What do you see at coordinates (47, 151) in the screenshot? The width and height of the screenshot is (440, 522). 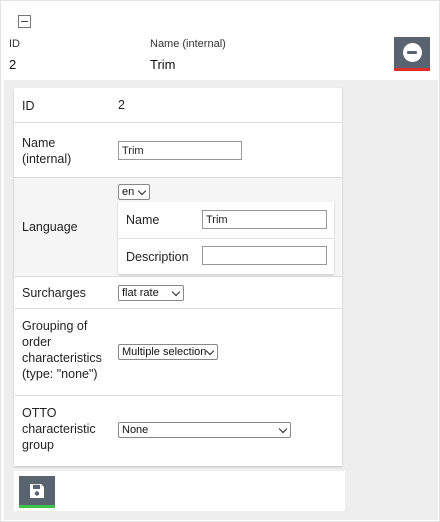 I see `name-label: Name (internal)` at bounding box center [47, 151].